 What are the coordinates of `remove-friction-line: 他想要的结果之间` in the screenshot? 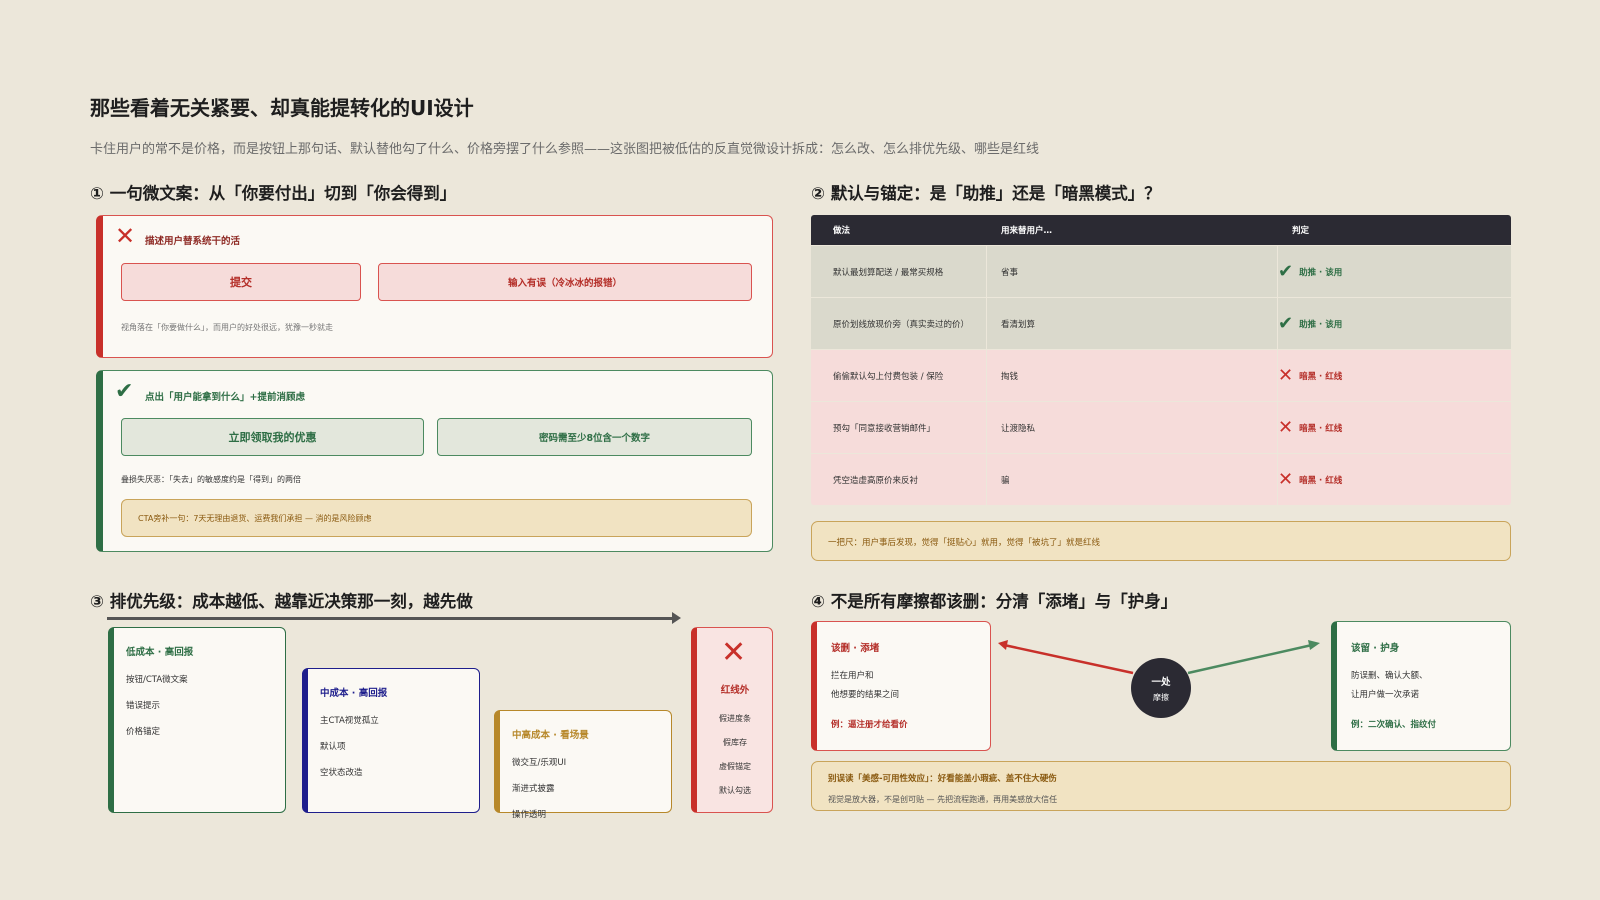 It's located at (865, 695).